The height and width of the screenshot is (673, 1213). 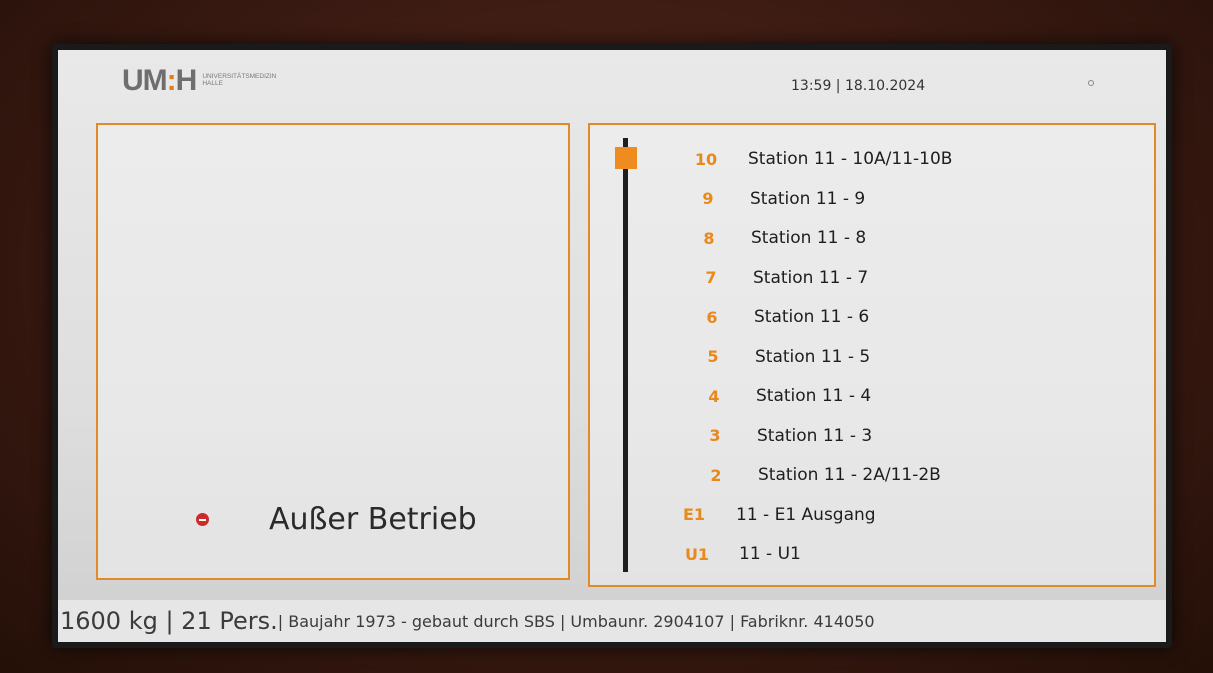 I want to click on floor-row: 7 Station 11 - 7, so click(x=780, y=278).